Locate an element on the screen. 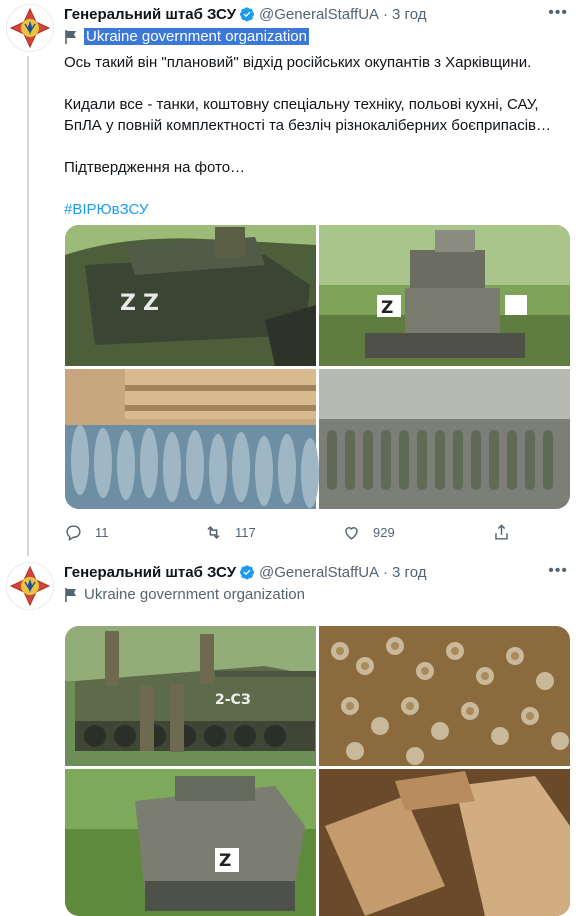 The height and width of the screenshot is (916, 582). reply-count: 11 is located at coordinates (102, 532).